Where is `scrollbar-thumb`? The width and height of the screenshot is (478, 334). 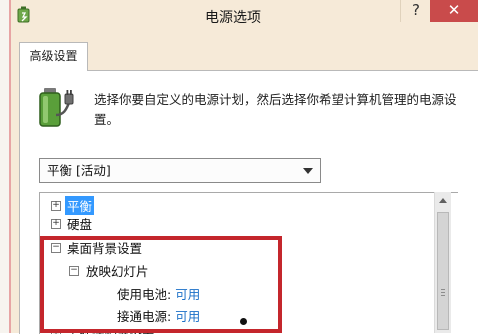 scrollbar-thumb is located at coordinates (443, 271).